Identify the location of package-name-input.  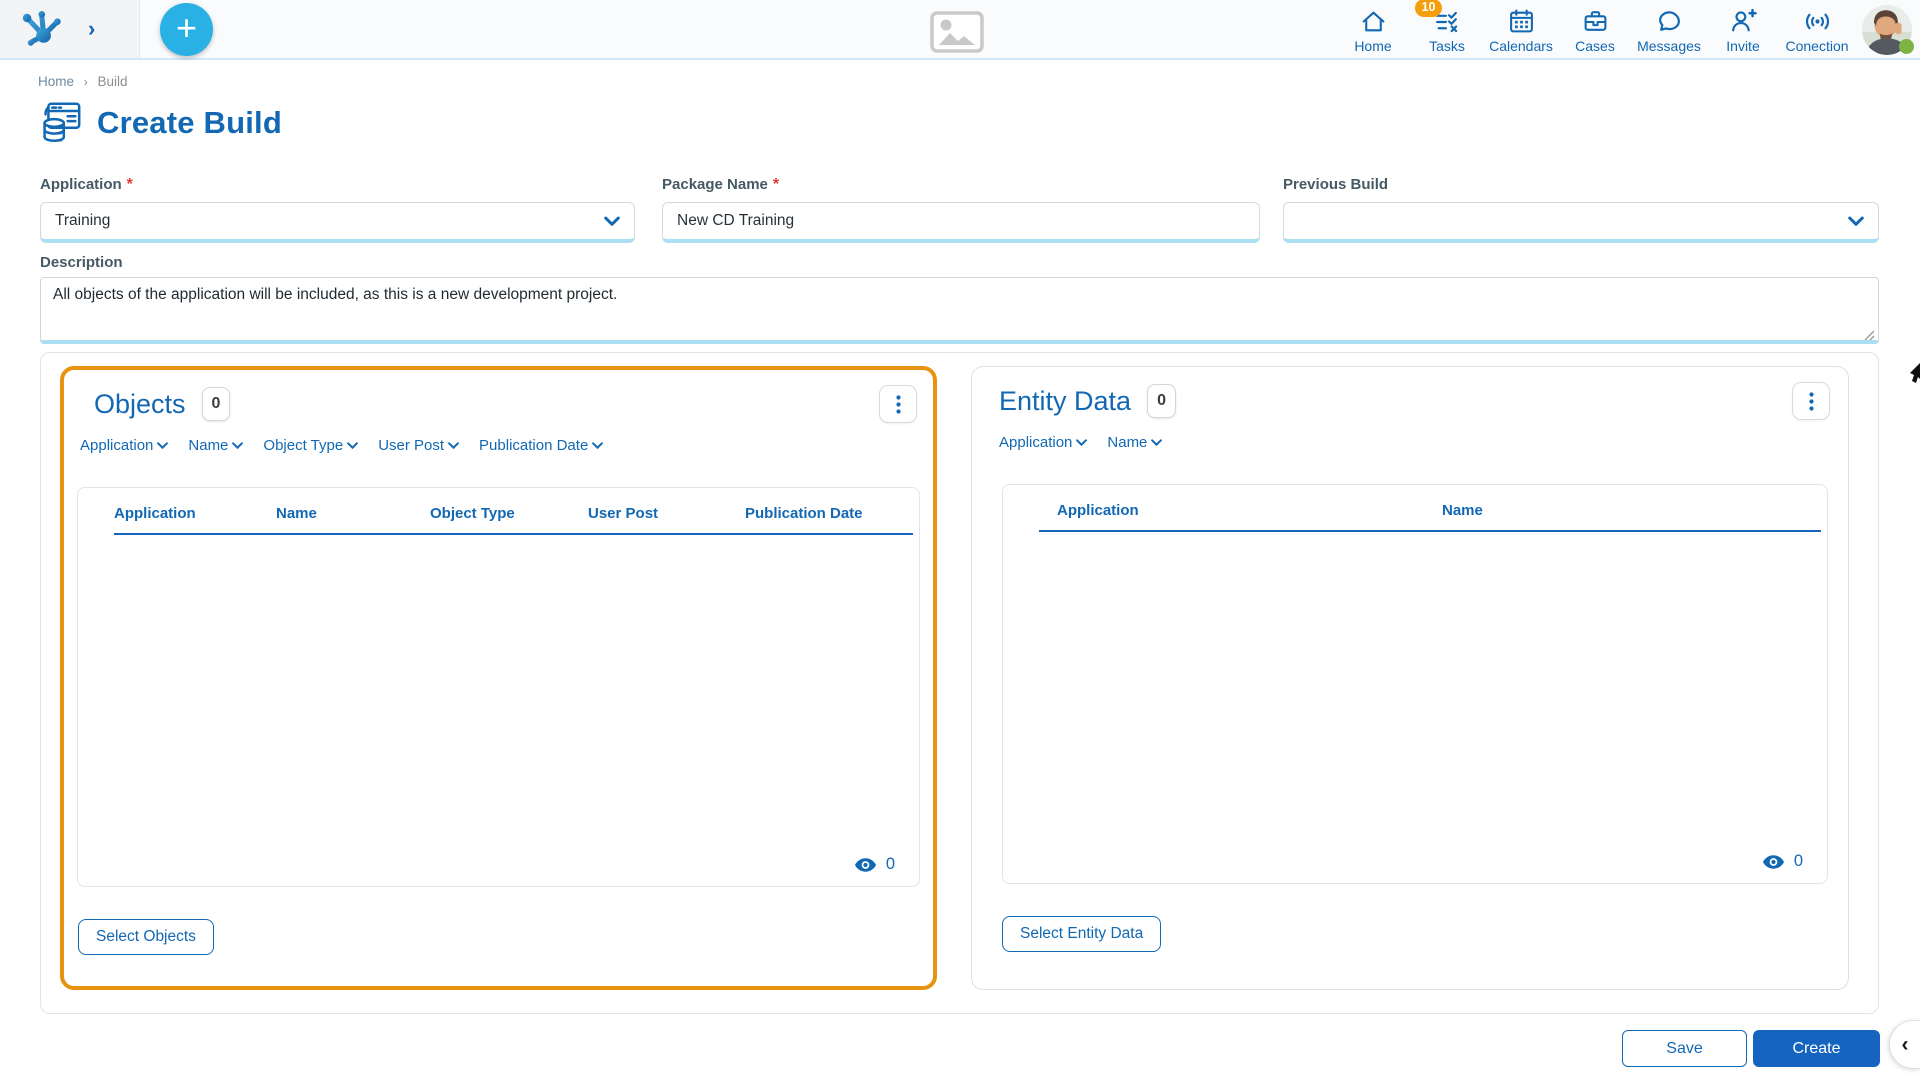
(961, 221).